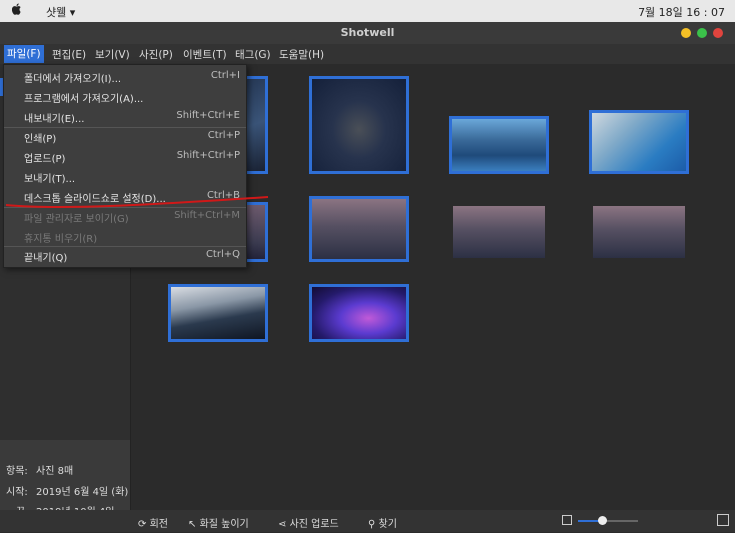  Describe the element at coordinates (125, 157) in the screenshot. I see `menu-item-upload: 업로드(P) Shift+Ctrl+P` at that location.